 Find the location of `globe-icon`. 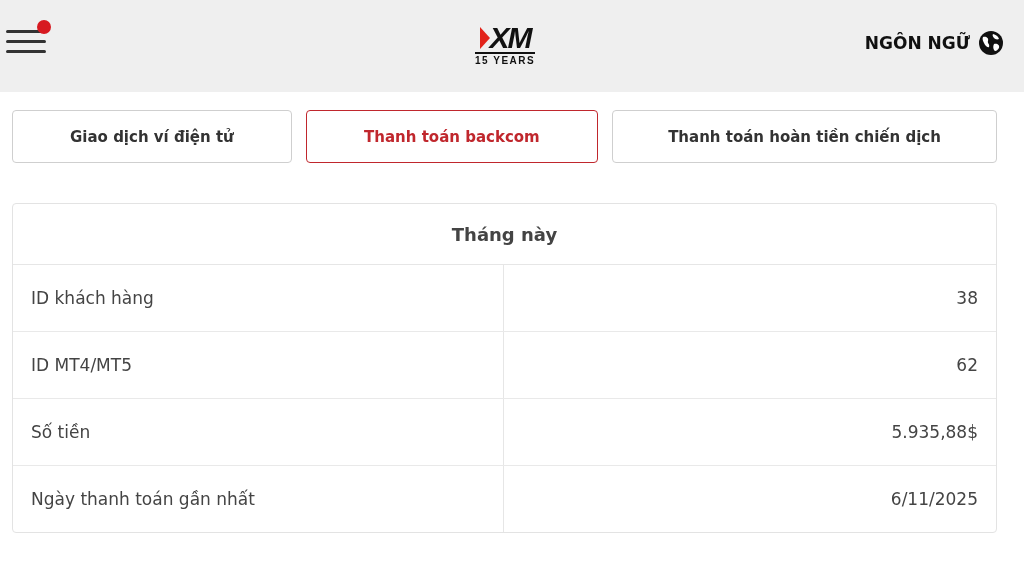

globe-icon is located at coordinates (991, 43).